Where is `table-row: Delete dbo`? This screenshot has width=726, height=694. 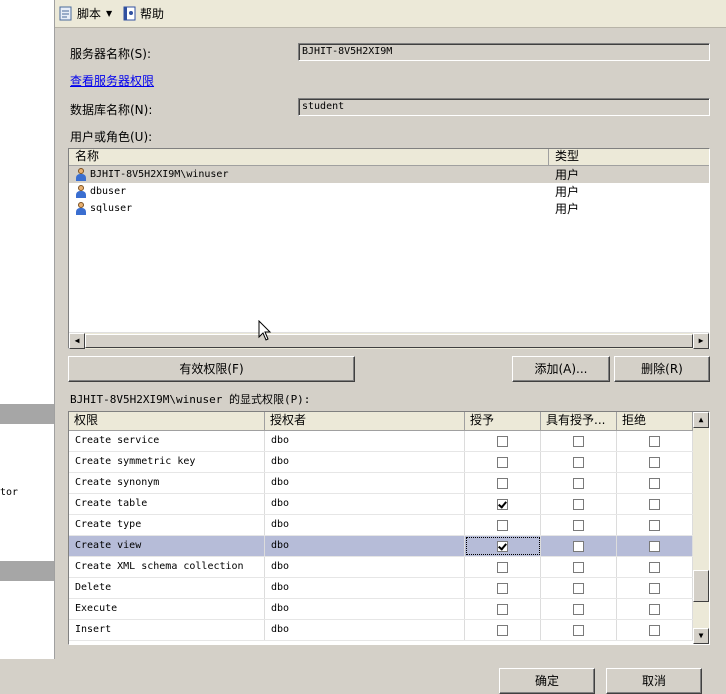 table-row: Delete dbo is located at coordinates (381, 588).